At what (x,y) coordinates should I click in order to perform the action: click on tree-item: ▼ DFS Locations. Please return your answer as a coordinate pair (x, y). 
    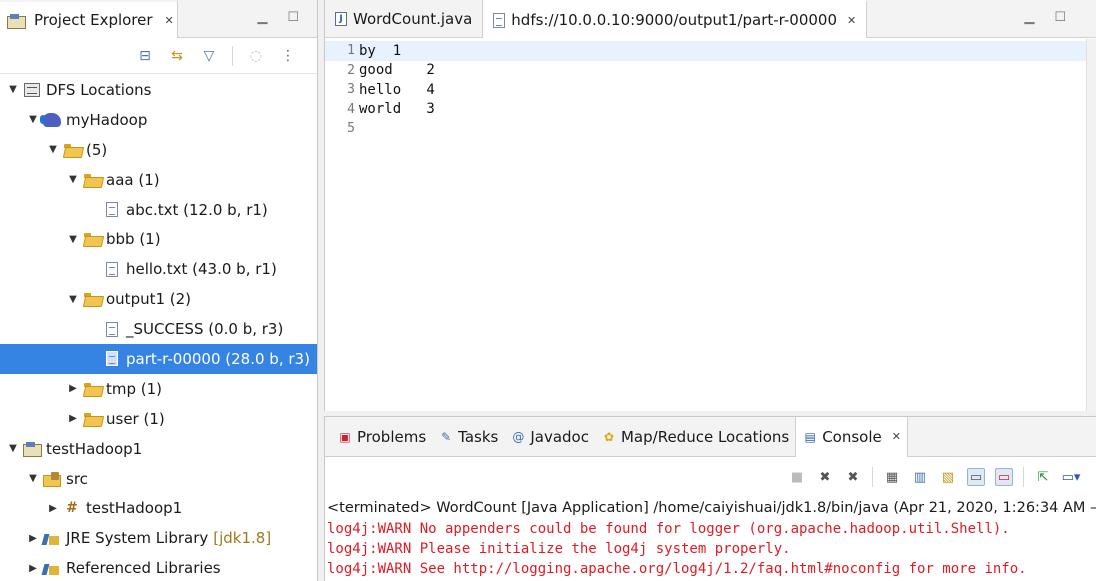
    Looking at the image, I should click on (158, 90).